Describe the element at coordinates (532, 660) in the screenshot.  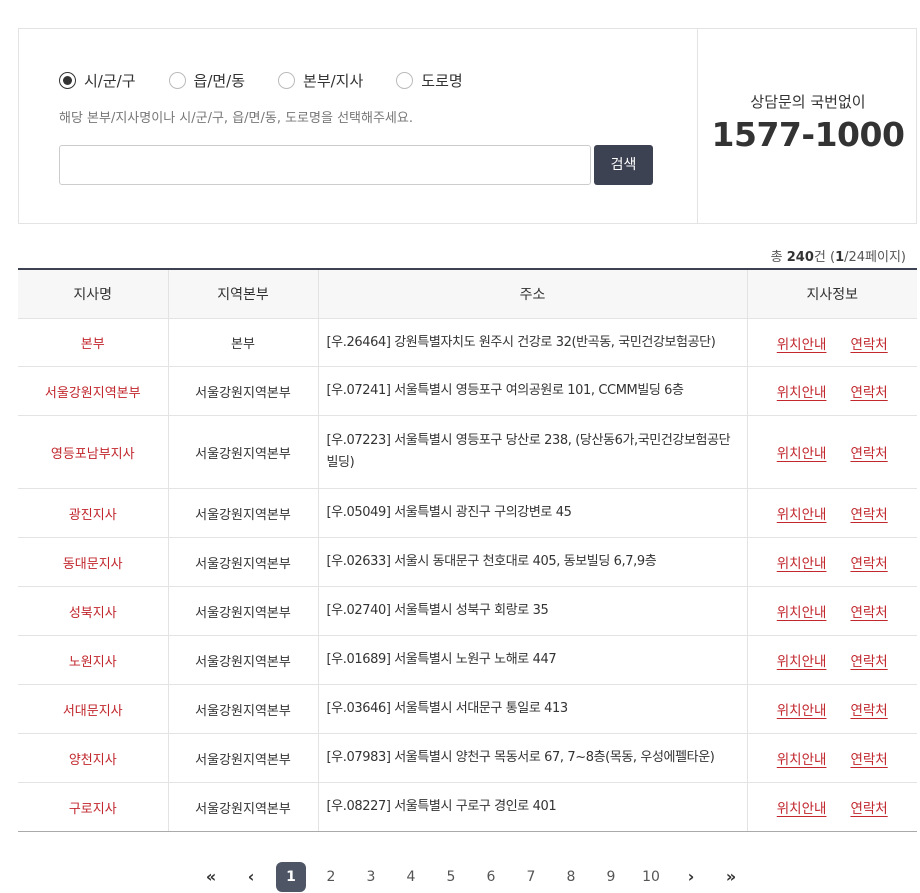
I see `branch-address: [우.01689] 서울특별시 노원구 노해로 447` at that location.